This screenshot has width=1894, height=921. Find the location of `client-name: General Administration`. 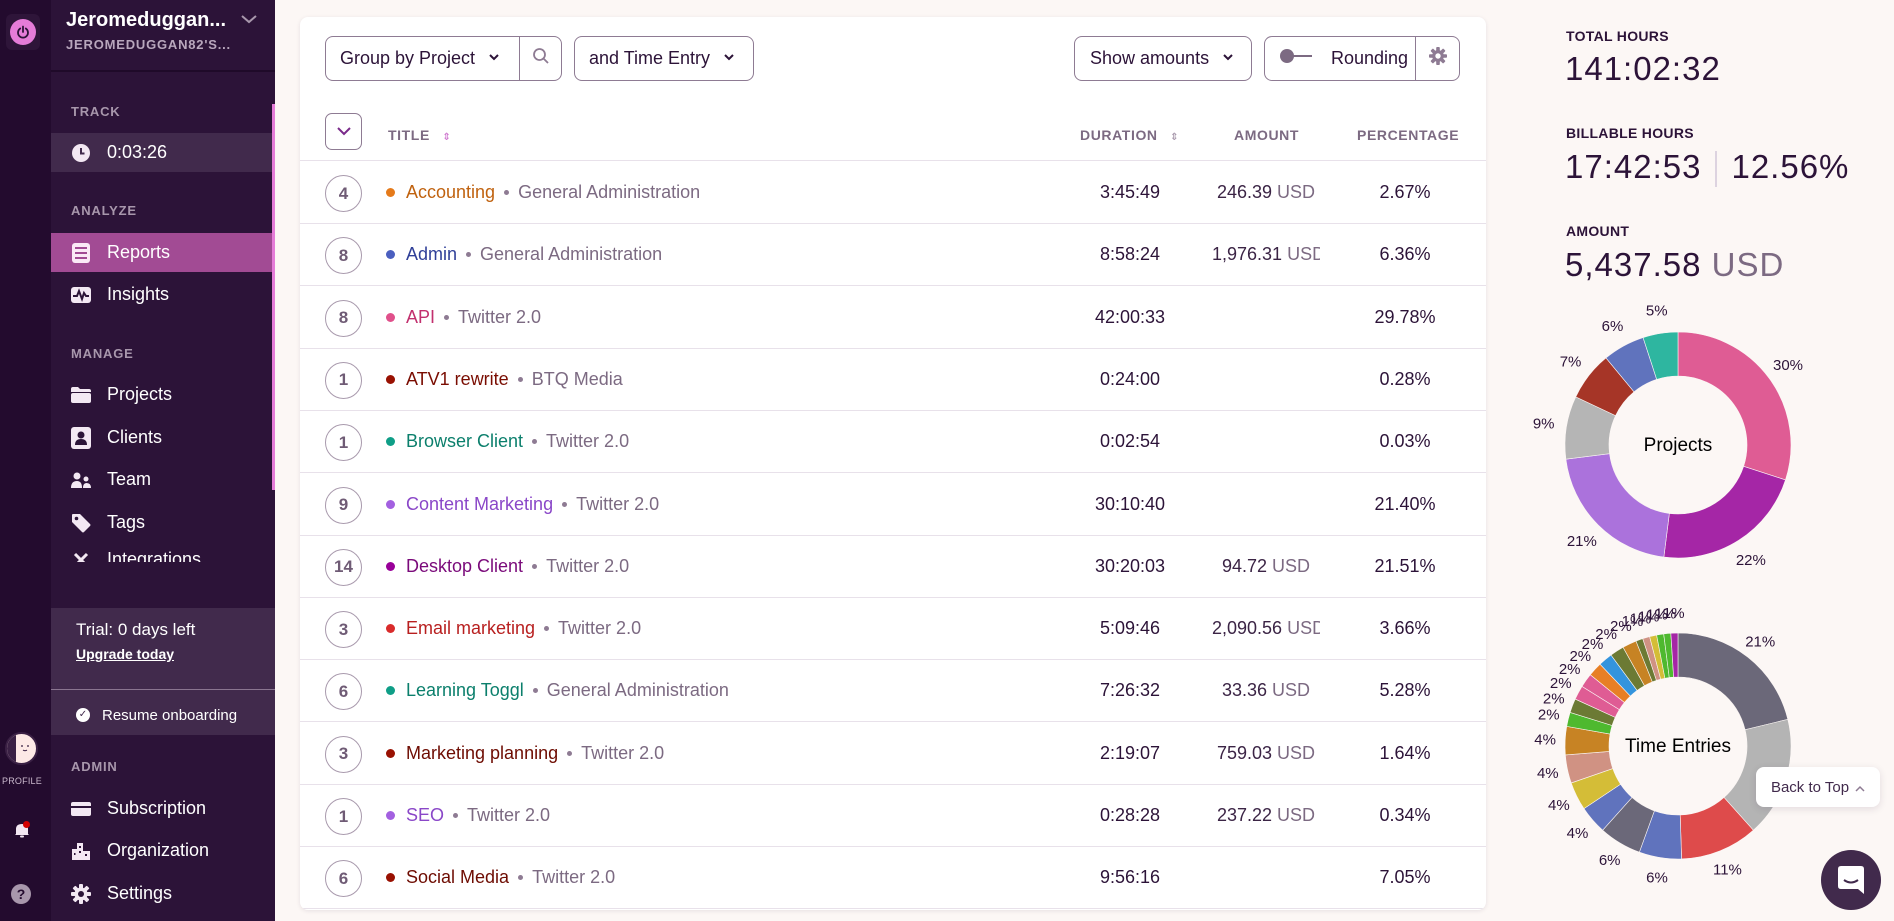

client-name: General Administration is located at coordinates (571, 254).